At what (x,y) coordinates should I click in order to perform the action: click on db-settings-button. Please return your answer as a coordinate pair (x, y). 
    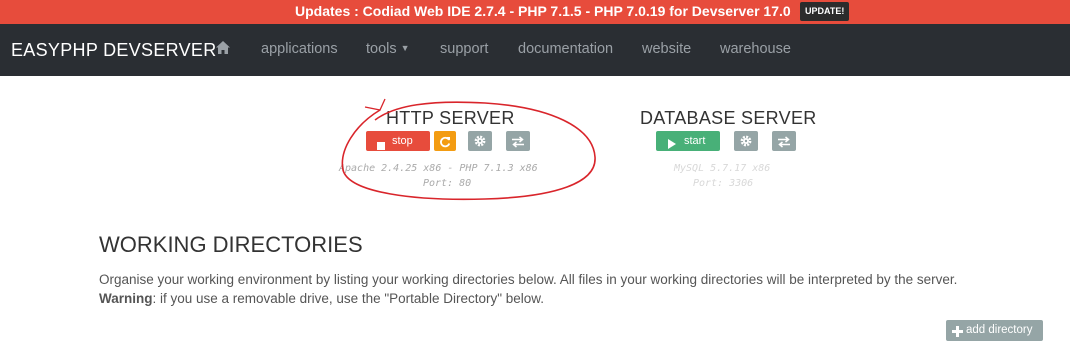
    Looking at the image, I should click on (746, 141).